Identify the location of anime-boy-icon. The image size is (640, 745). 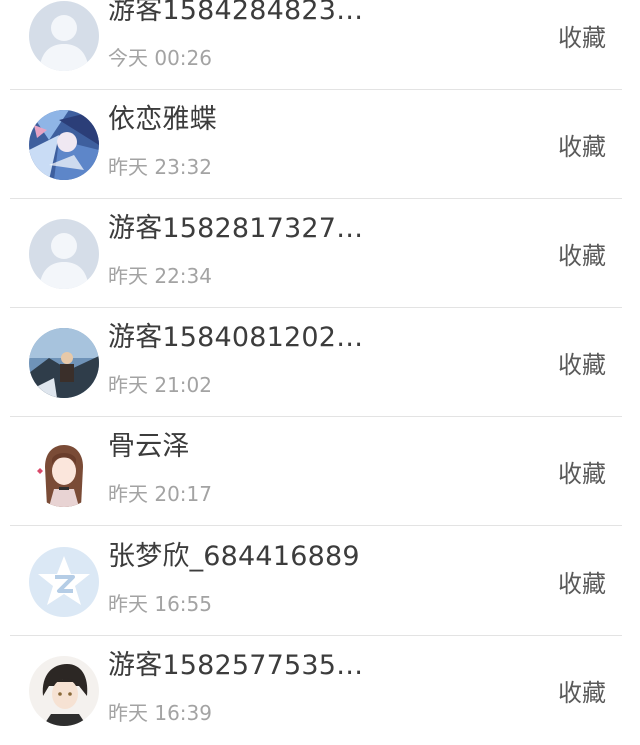
(64, 691).